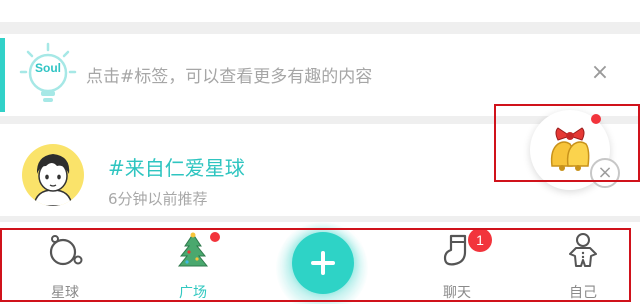 The height and width of the screenshot is (304, 640). Describe the element at coordinates (320, 28) in the screenshot. I see `section-divider` at that location.